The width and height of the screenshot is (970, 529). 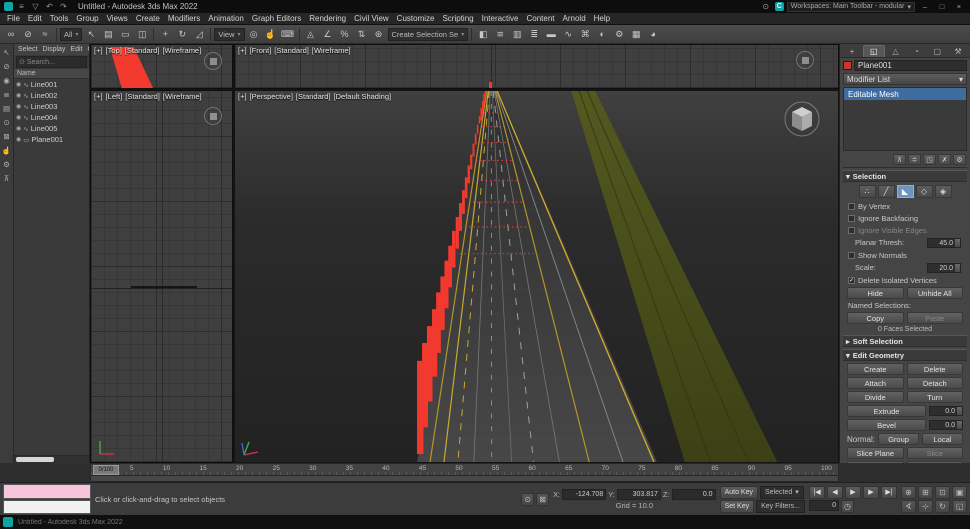 What do you see at coordinates (908, 492) in the screenshot?
I see `zoom-icon: ⊕` at bounding box center [908, 492].